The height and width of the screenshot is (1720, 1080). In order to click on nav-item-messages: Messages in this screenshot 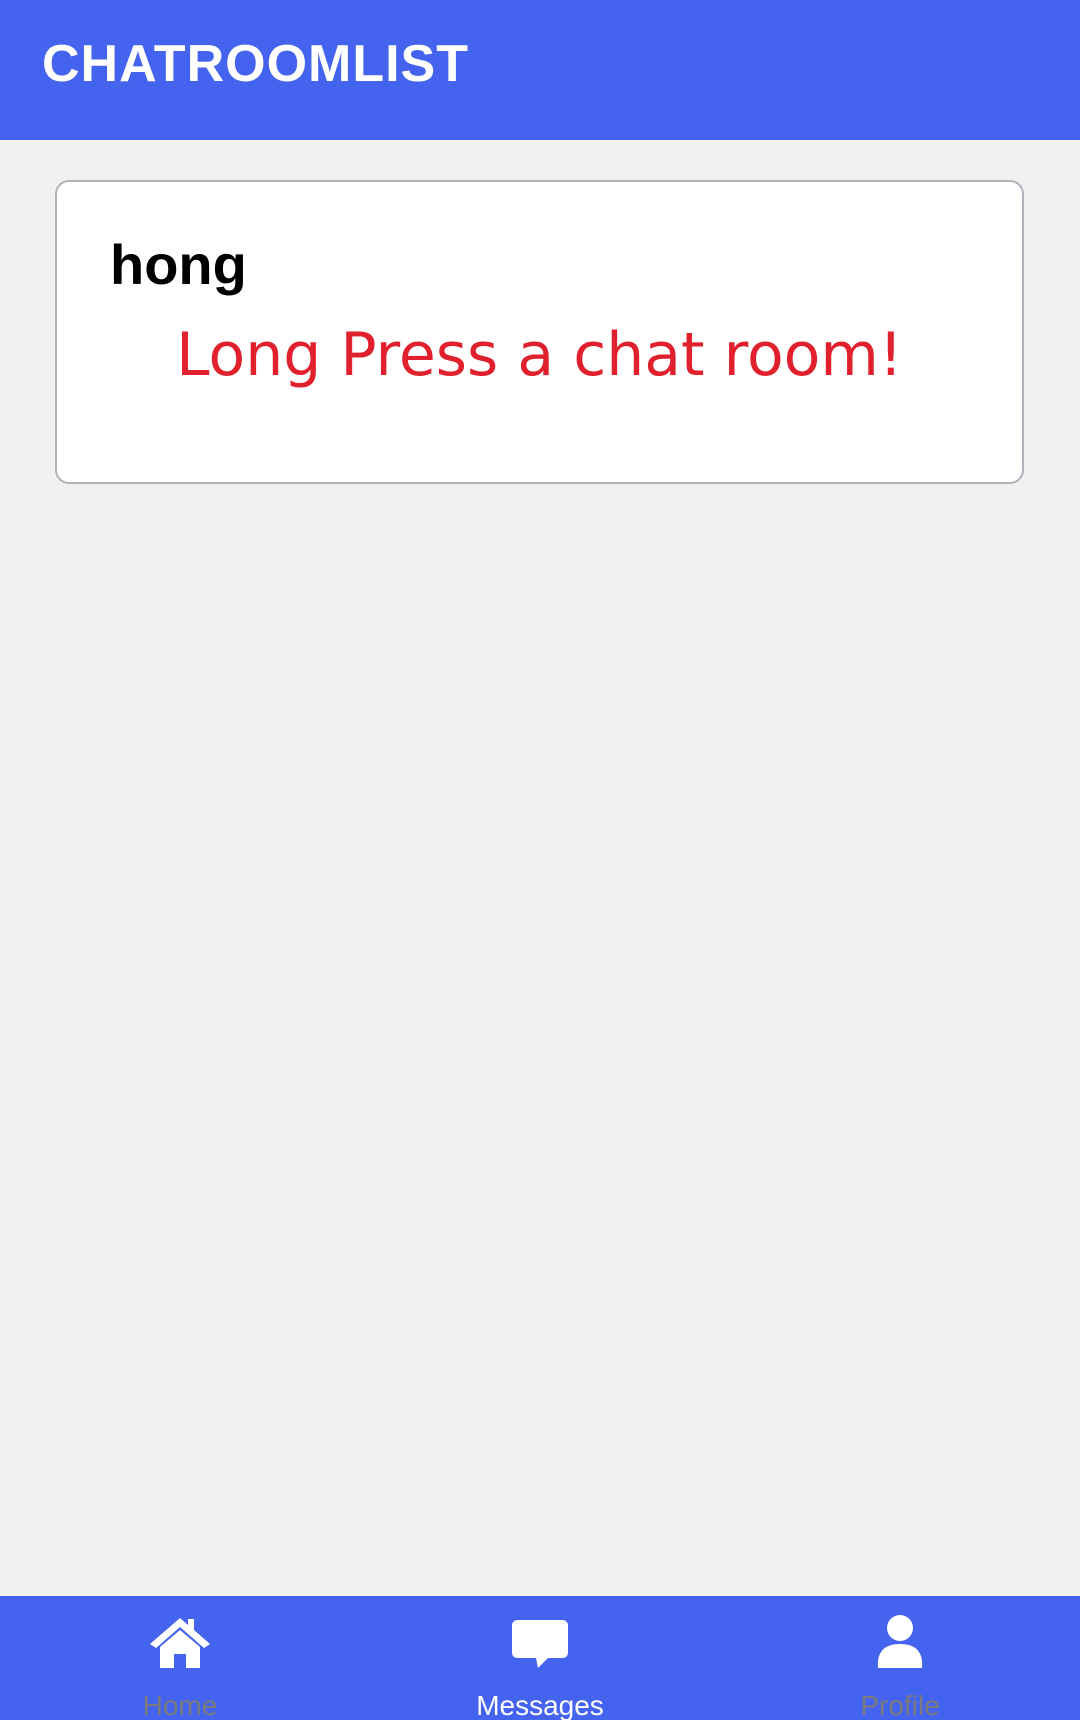, I will do `click(540, 1658)`.